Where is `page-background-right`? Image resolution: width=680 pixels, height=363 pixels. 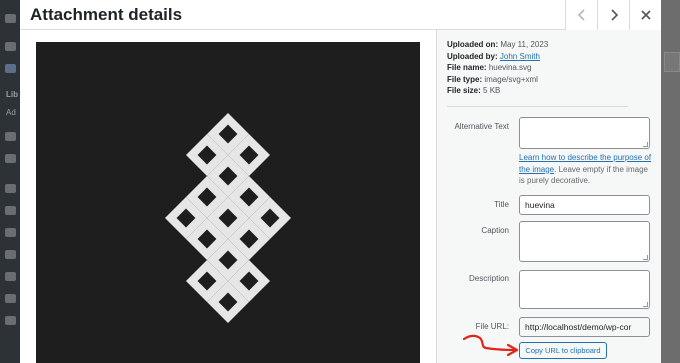
page-background-right is located at coordinates (670, 181).